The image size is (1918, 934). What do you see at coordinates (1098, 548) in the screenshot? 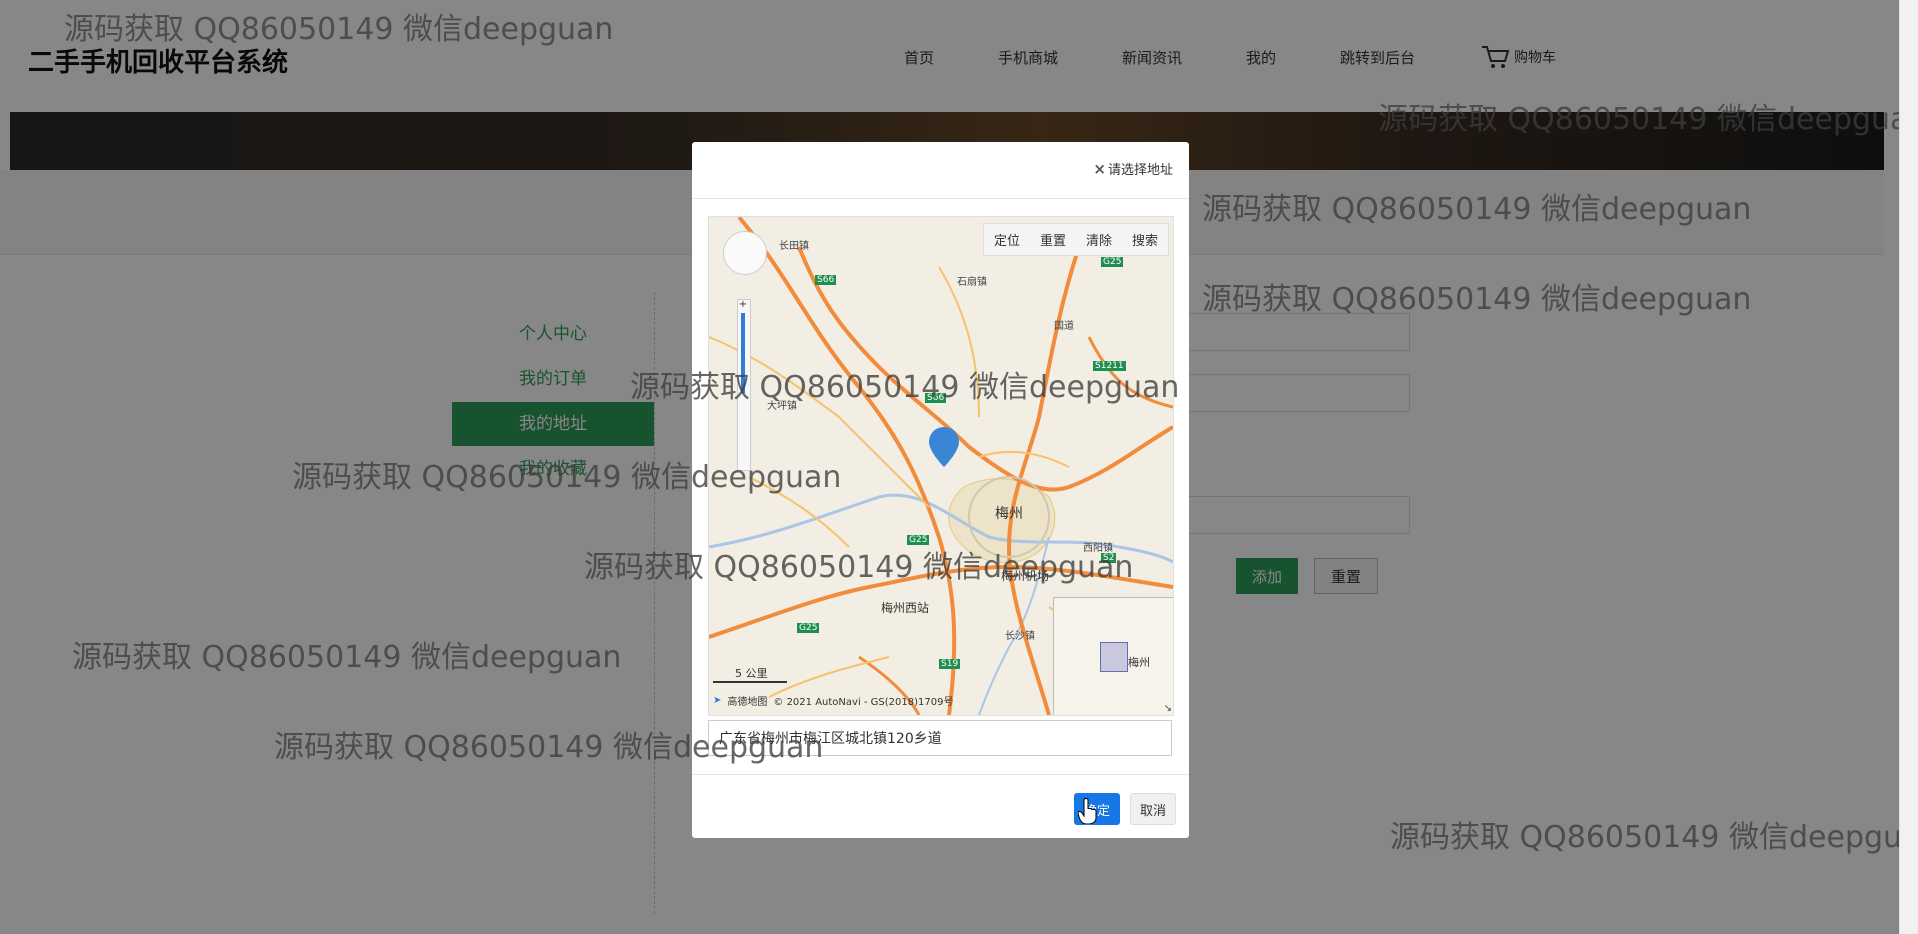
I see `map-label: 西阳镇` at bounding box center [1098, 548].